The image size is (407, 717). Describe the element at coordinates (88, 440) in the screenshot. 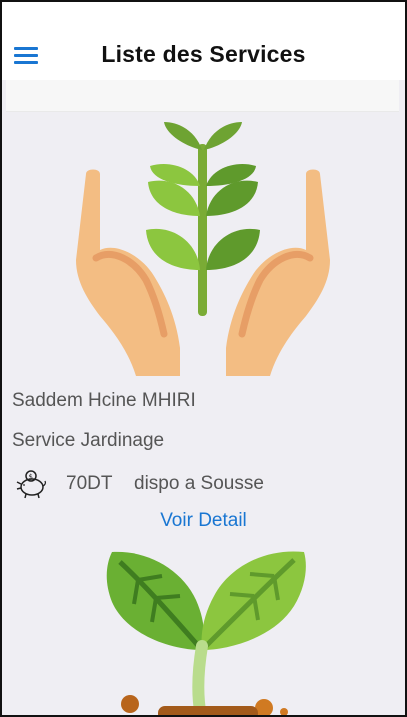

I see `service-name: Service Jardinage` at that location.